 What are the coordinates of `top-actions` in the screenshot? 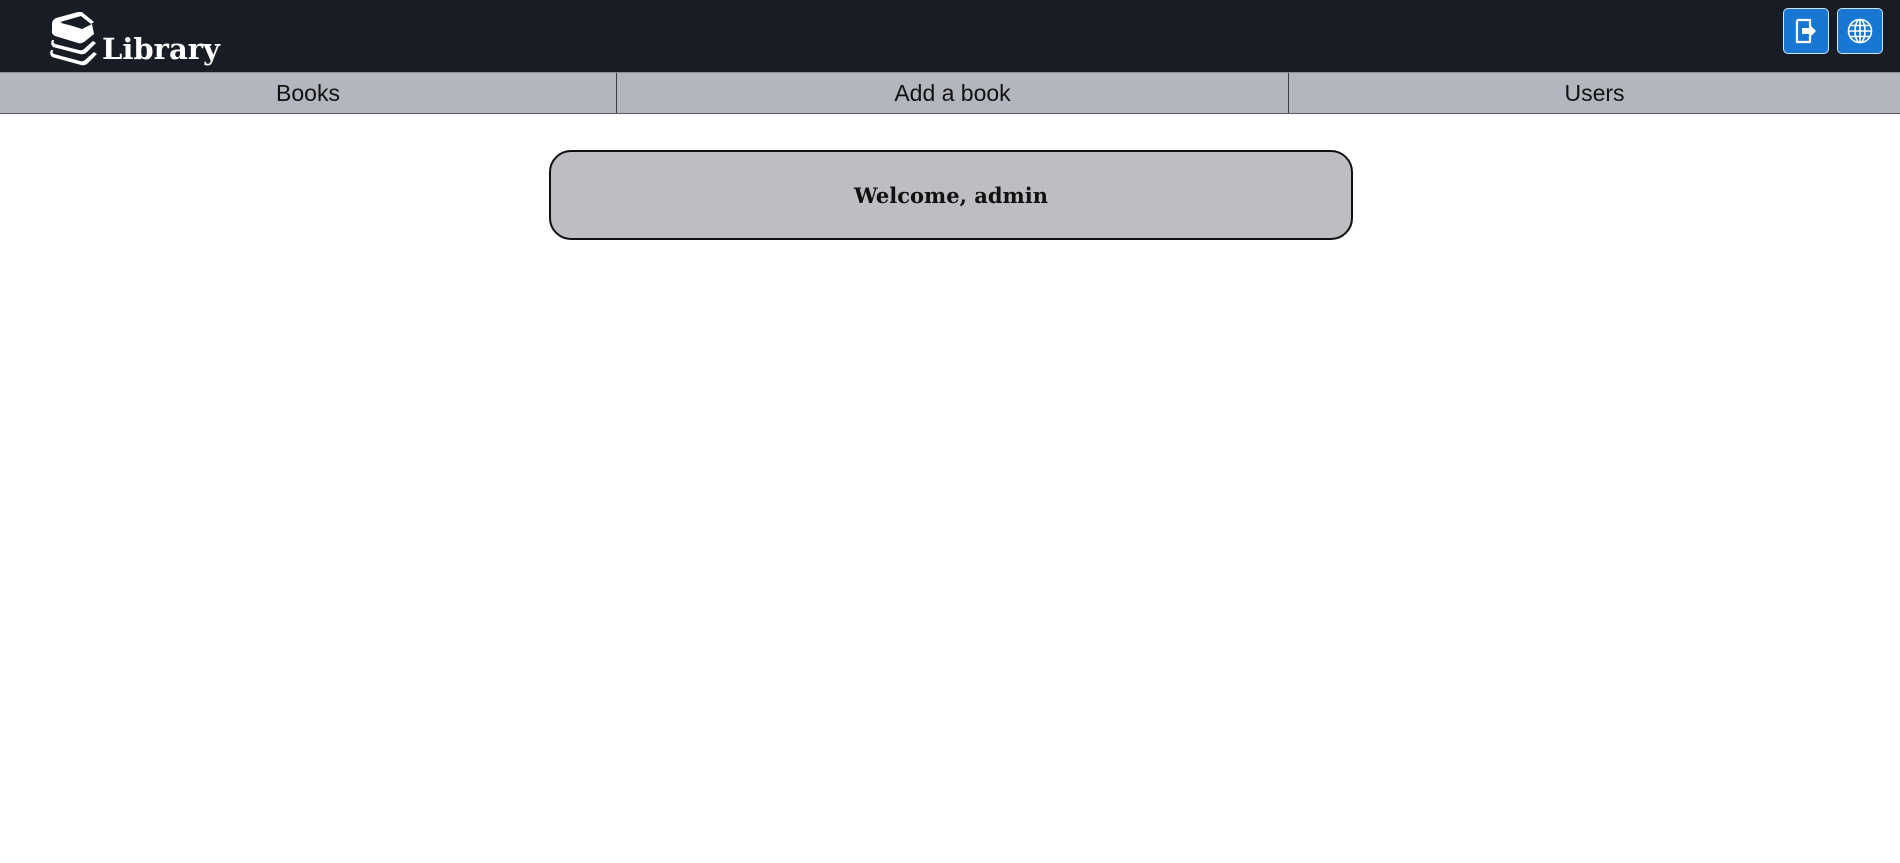 It's located at (1833, 31).